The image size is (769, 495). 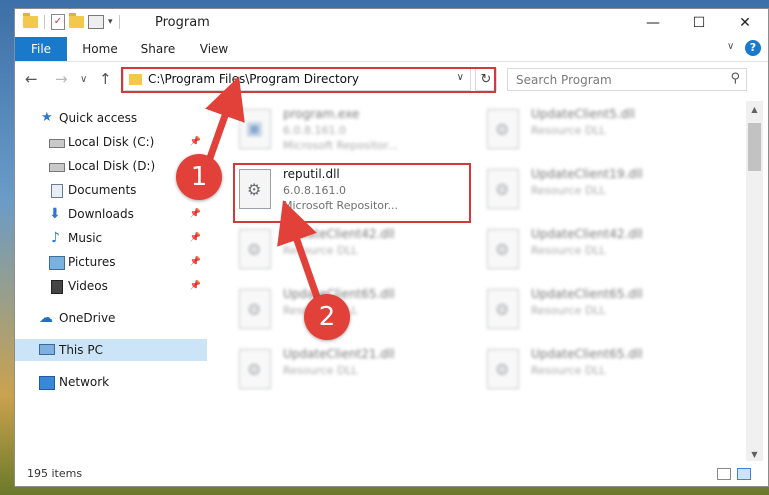 What do you see at coordinates (617, 79) in the screenshot?
I see `search-input` at bounding box center [617, 79].